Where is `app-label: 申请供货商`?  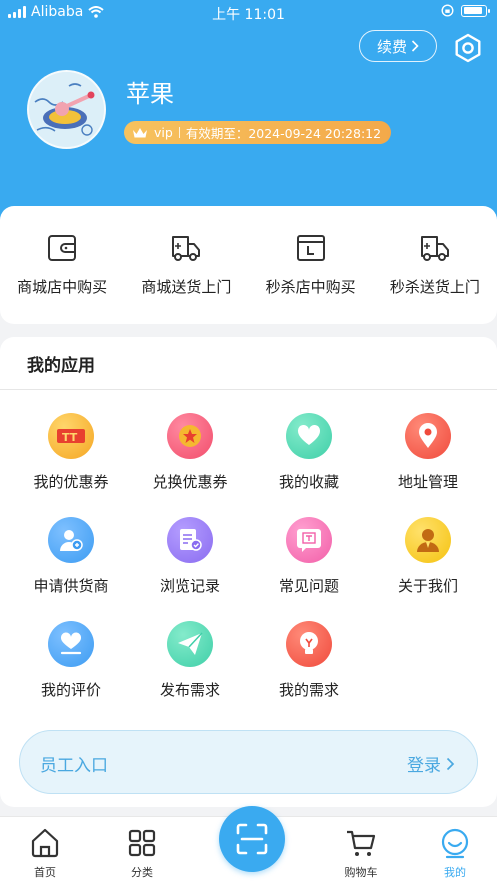 app-label: 申请供货商 is located at coordinates (71, 586).